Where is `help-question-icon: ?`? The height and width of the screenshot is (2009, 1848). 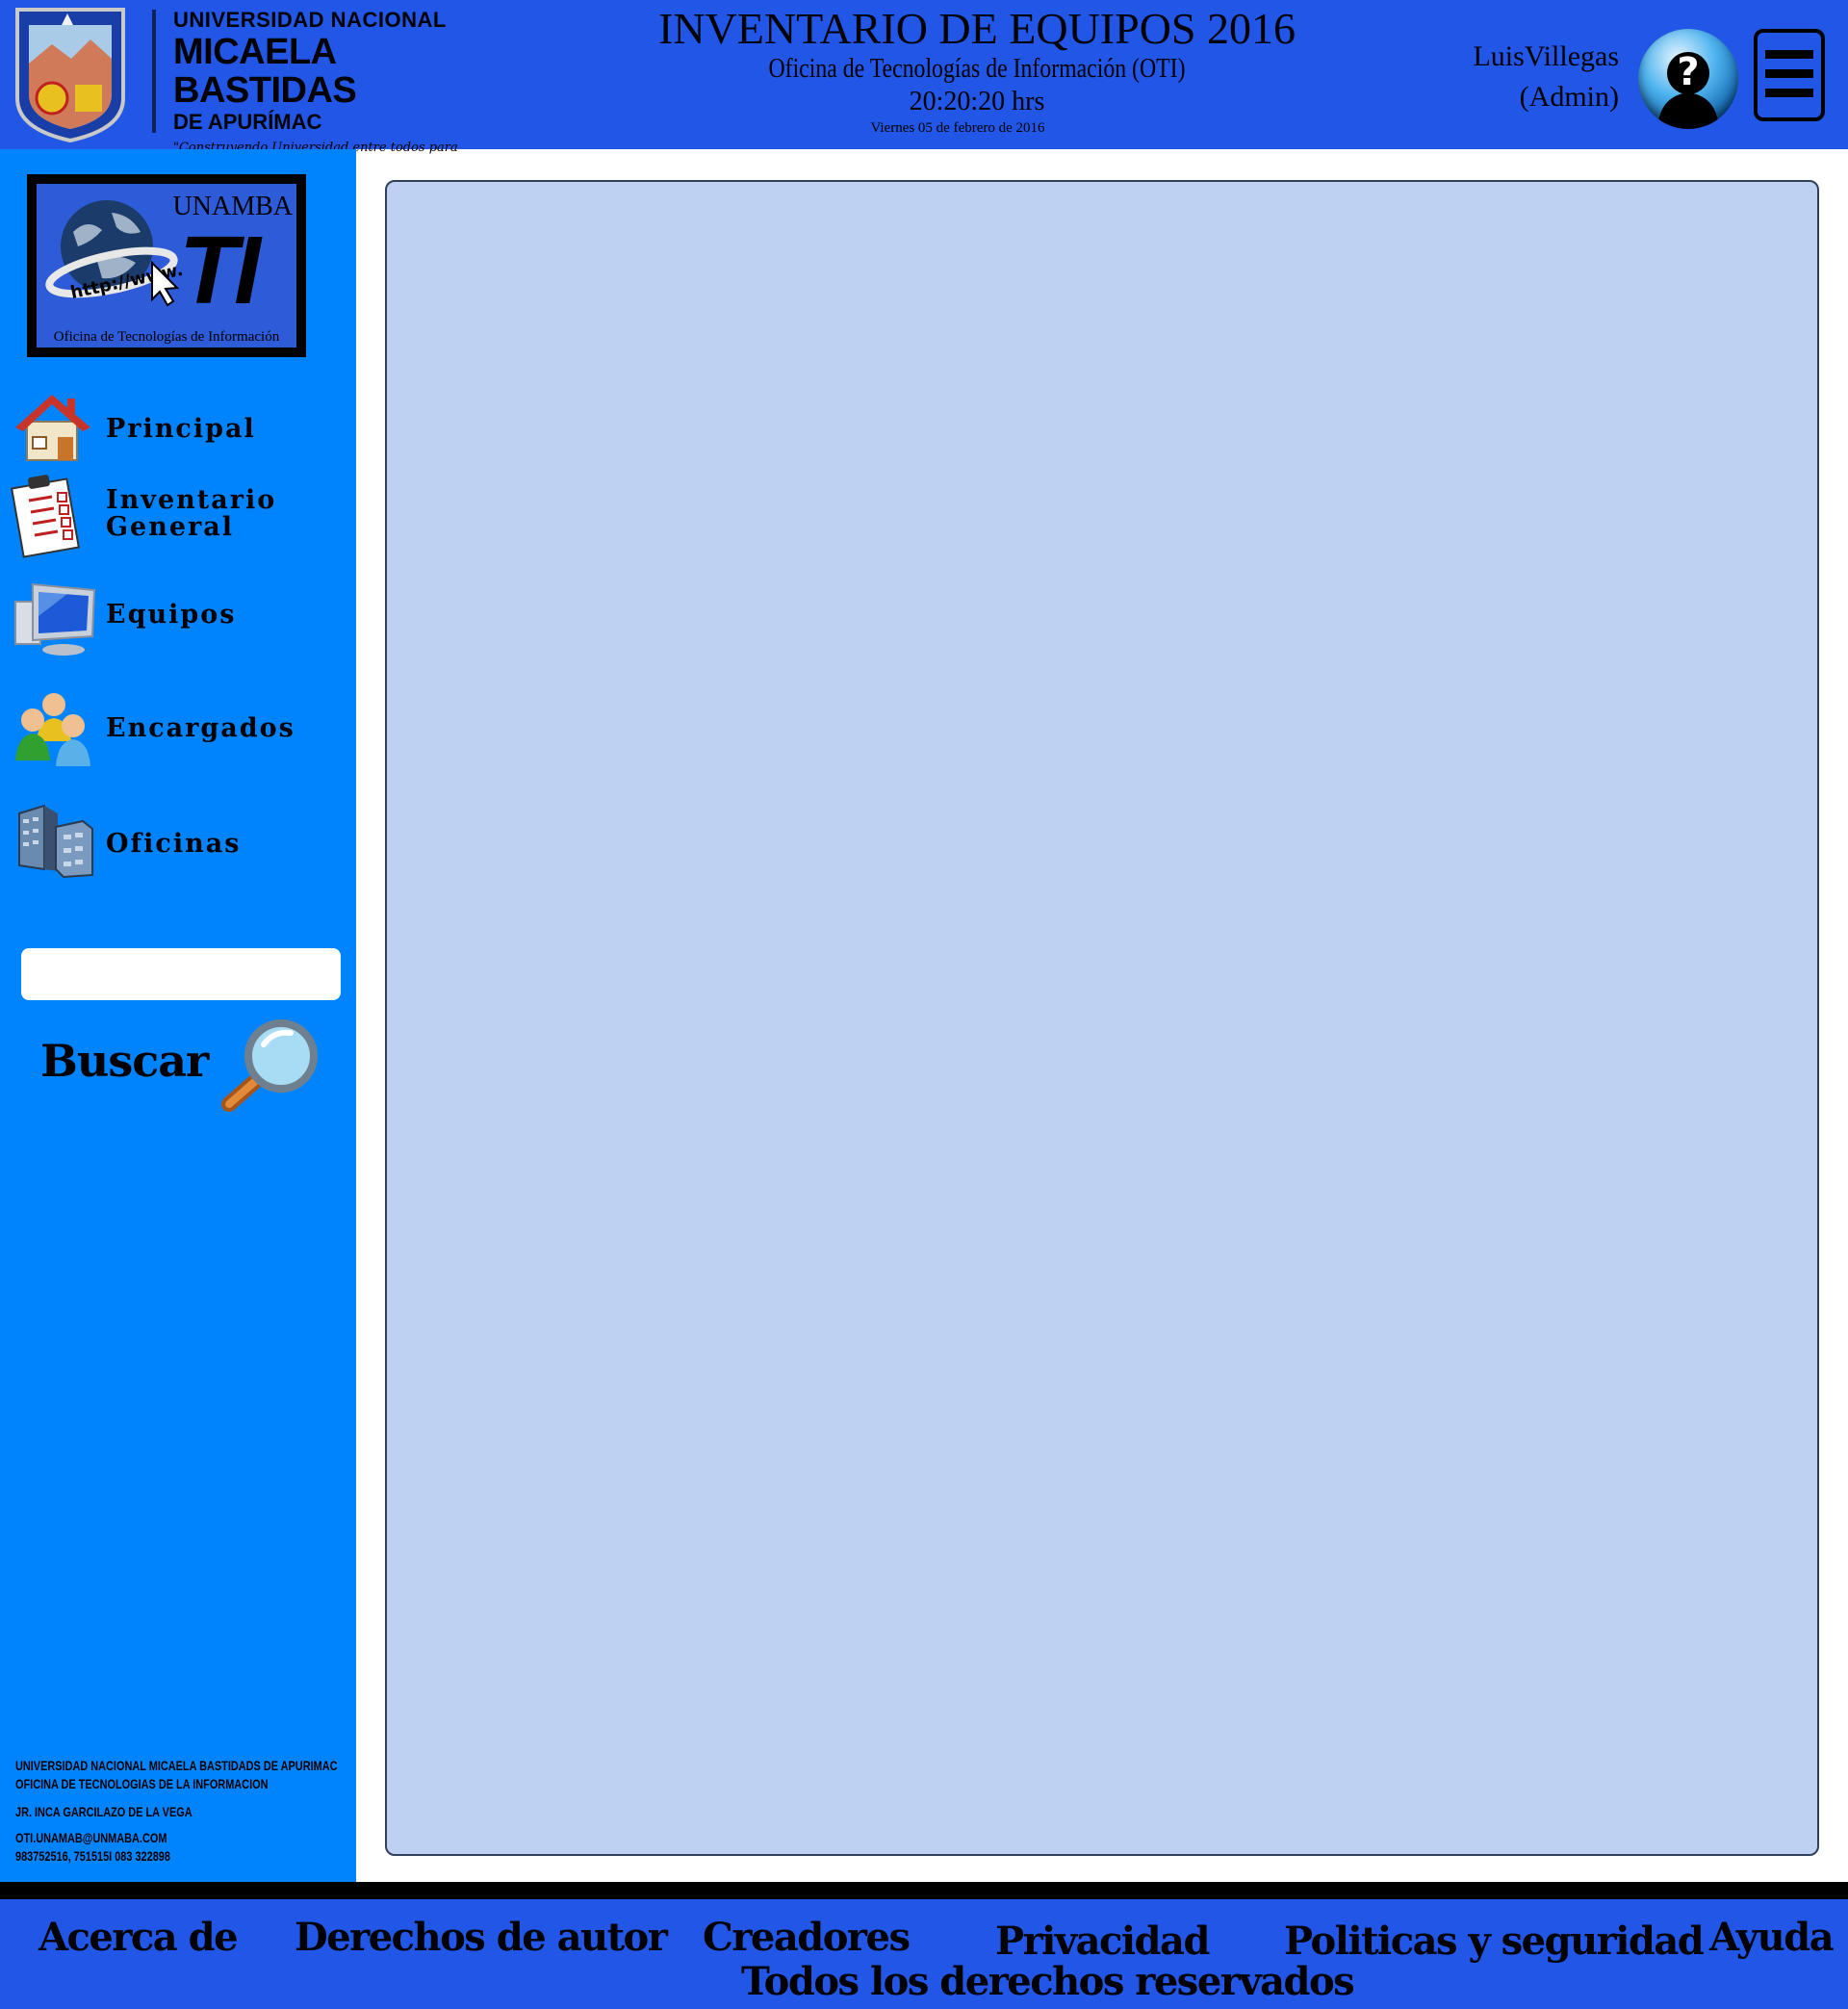
help-question-icon: ? is located at coordinates (1688, 89).